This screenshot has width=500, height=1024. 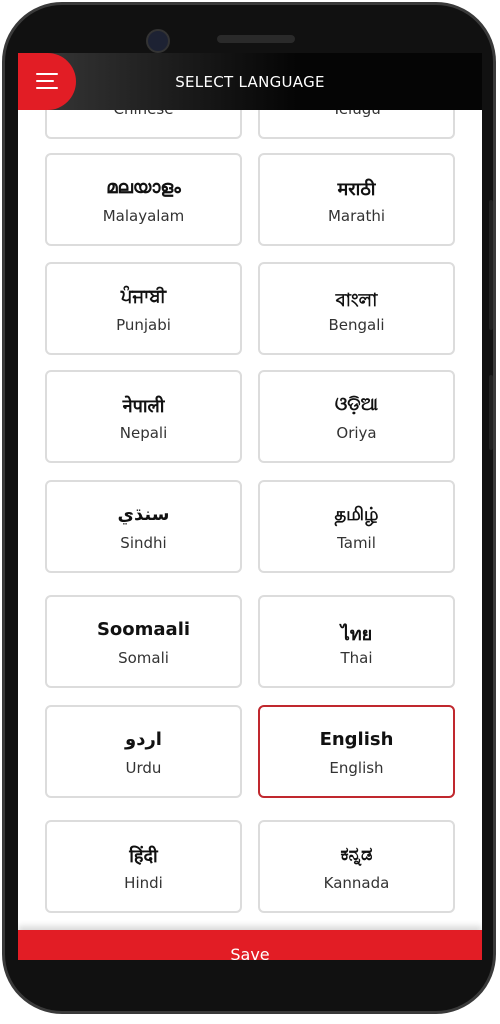 I want to click on native-name: سنڌي, so click(x=143, y=514).